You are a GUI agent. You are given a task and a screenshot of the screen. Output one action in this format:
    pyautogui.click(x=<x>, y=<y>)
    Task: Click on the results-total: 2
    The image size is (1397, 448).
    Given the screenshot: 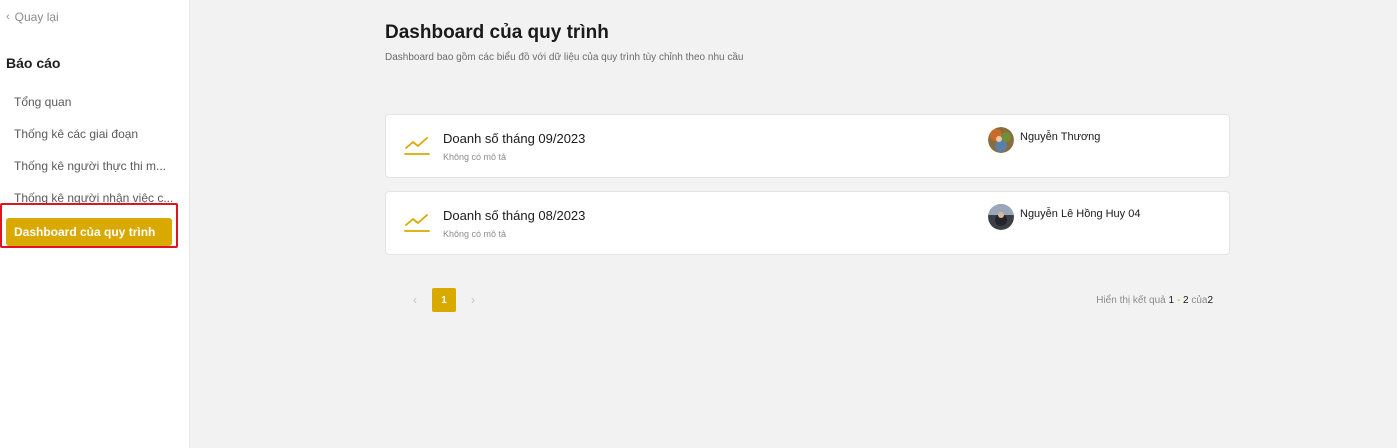 What is the action you would take?
    pyautogui.click(x=1210, y=300)
    